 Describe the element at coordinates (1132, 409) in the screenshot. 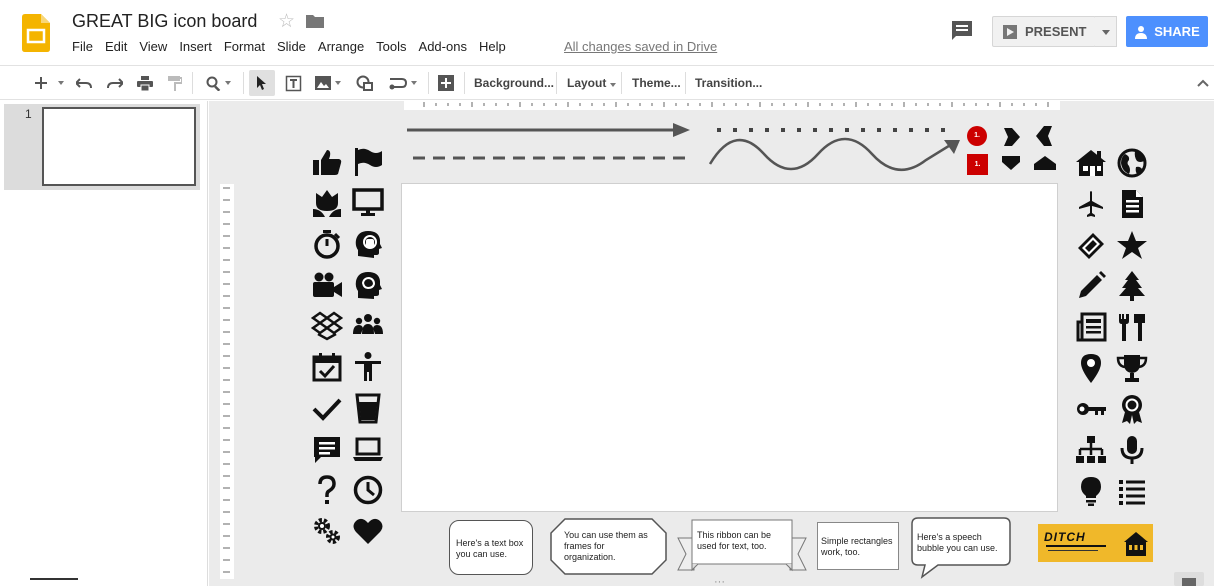

I see `award-ribbon-icon` at that location.